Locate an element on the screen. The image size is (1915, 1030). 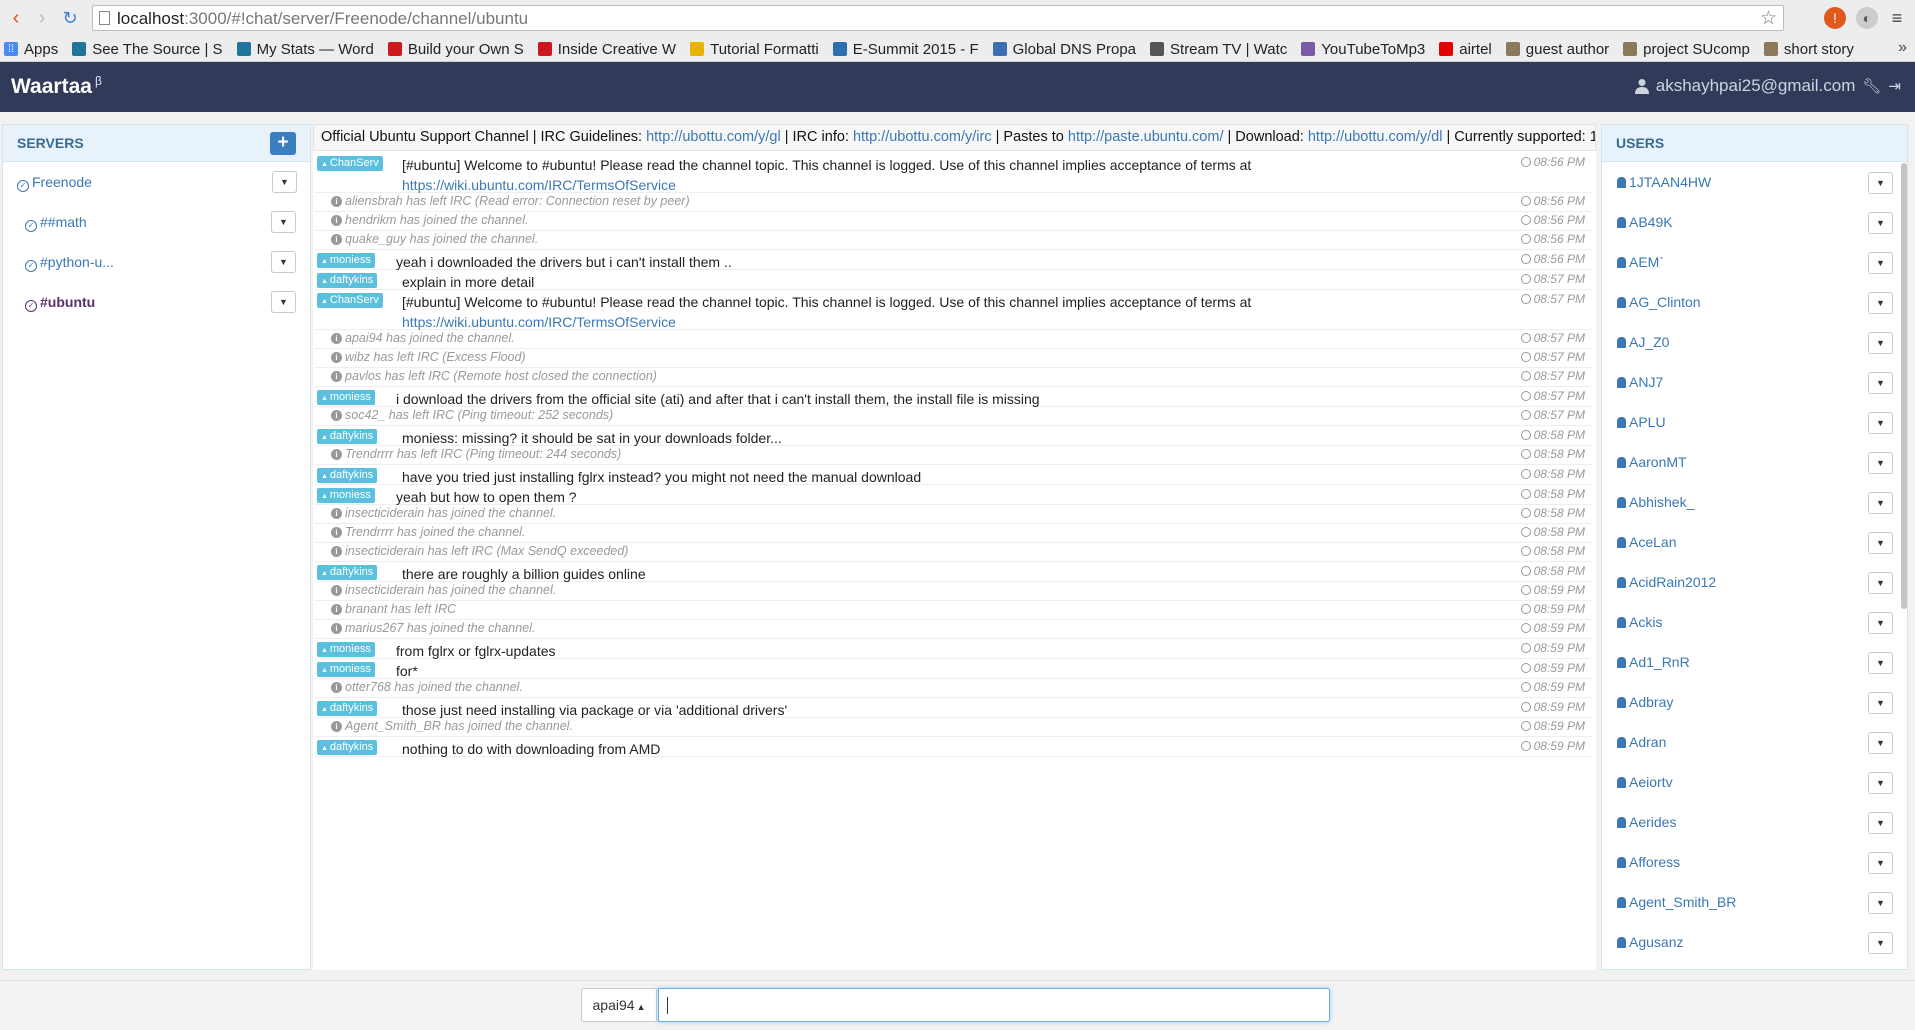
user-item: Ackis ▼ is located at coordinates (1754, 622).